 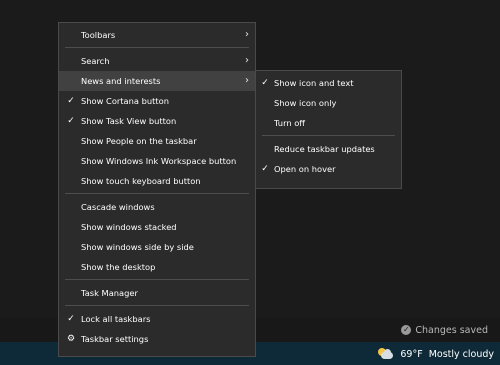 What do you see at coordinates (71, 339) in the screenshot?
I see `gear-icon: ⚙` at bounding box center [71, 339].